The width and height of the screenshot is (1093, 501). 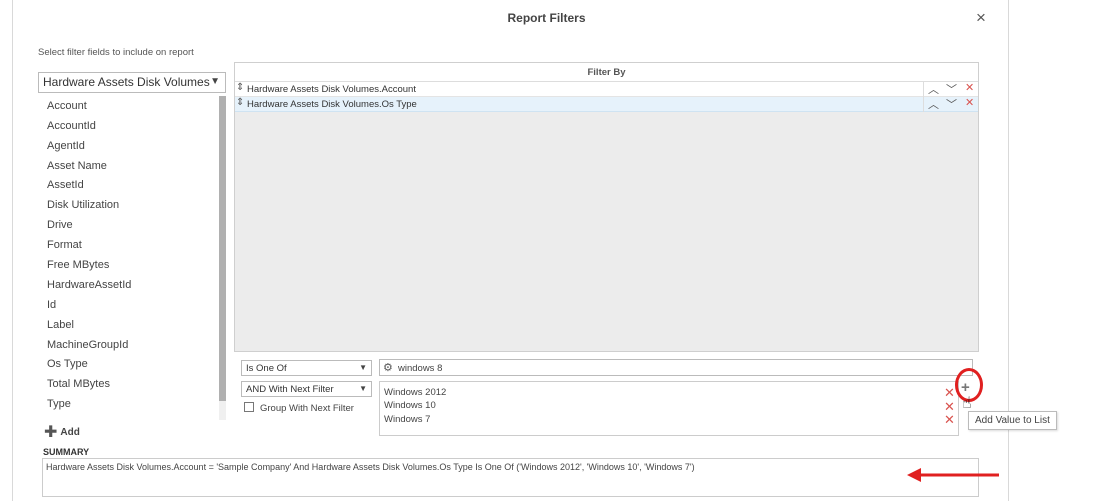 I want to click on value-list: Windows 2012 Windows 10 Windows 7, so click(x=669, y=408).